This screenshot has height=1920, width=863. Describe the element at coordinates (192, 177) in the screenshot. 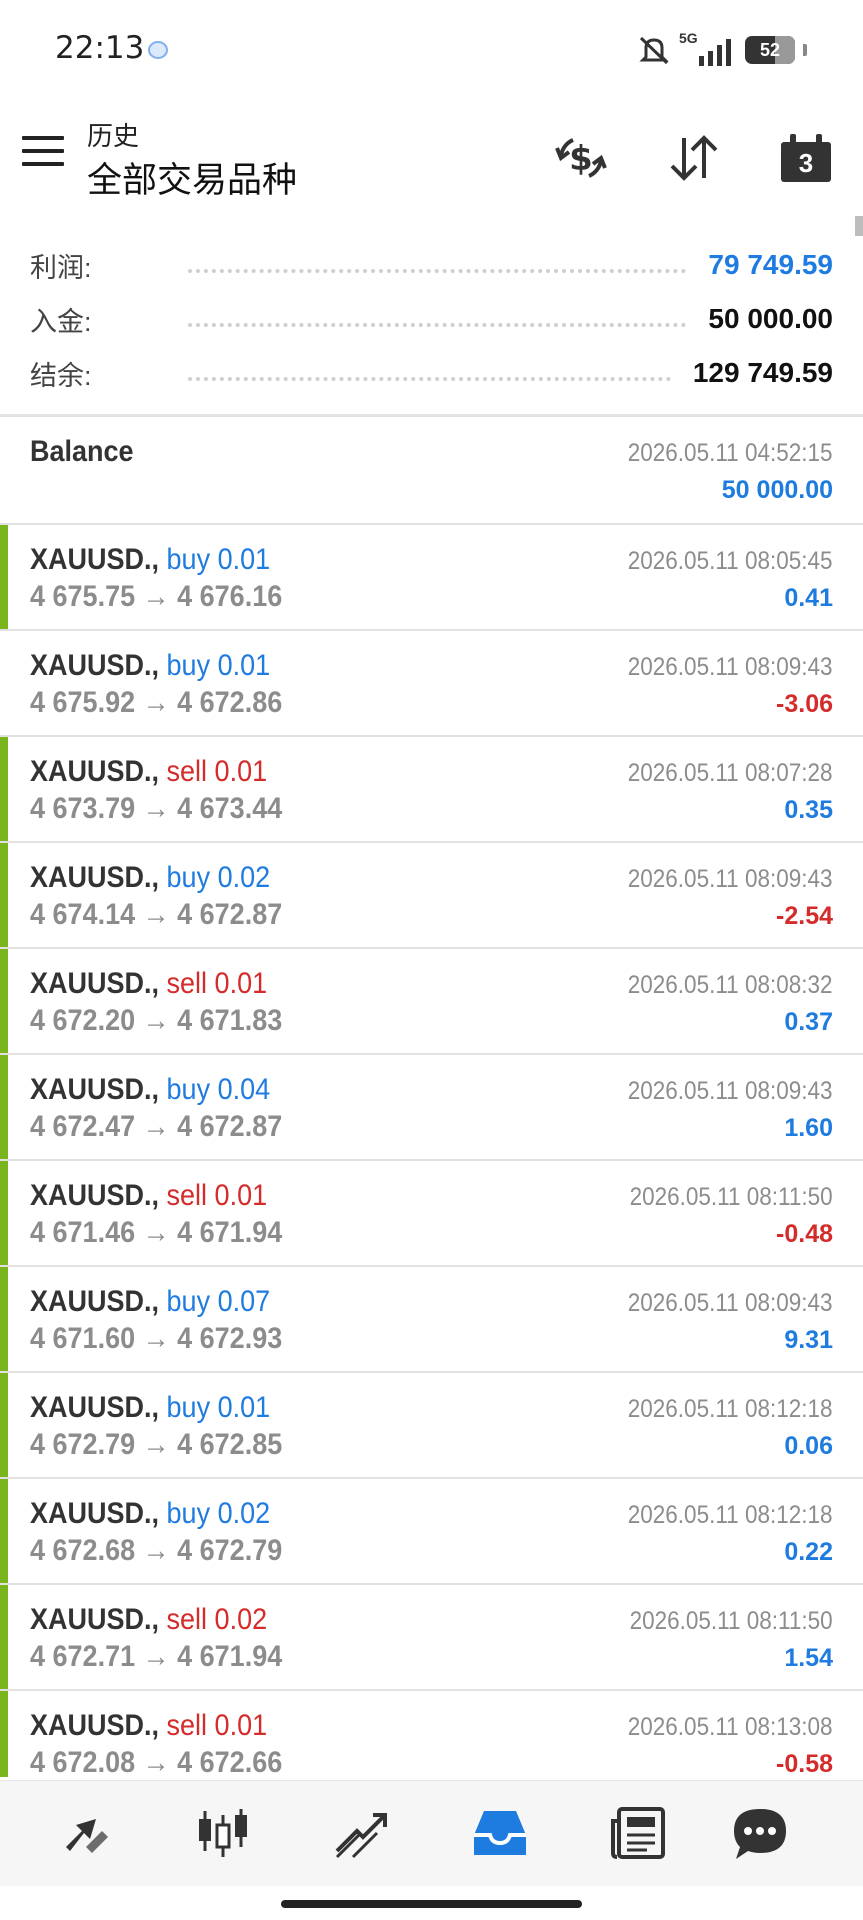

I see `header-title: 全部交易品种` at that location.